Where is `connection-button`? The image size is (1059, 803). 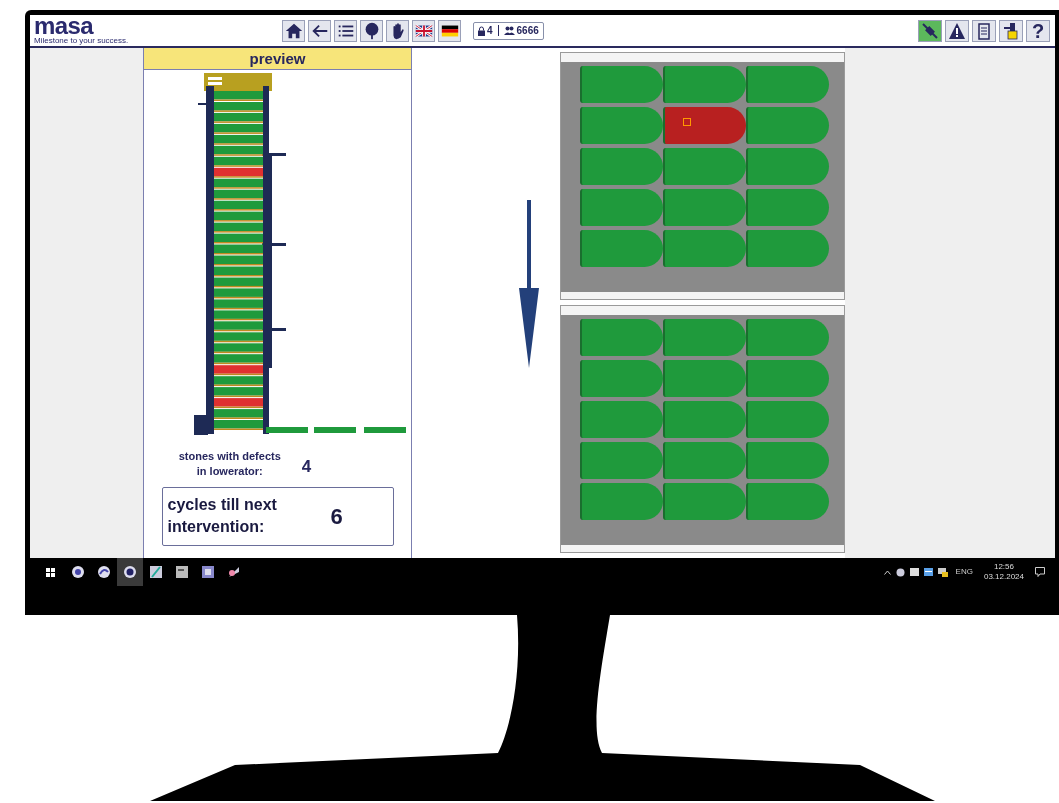 connection-button is located at coordinates (930, 30).